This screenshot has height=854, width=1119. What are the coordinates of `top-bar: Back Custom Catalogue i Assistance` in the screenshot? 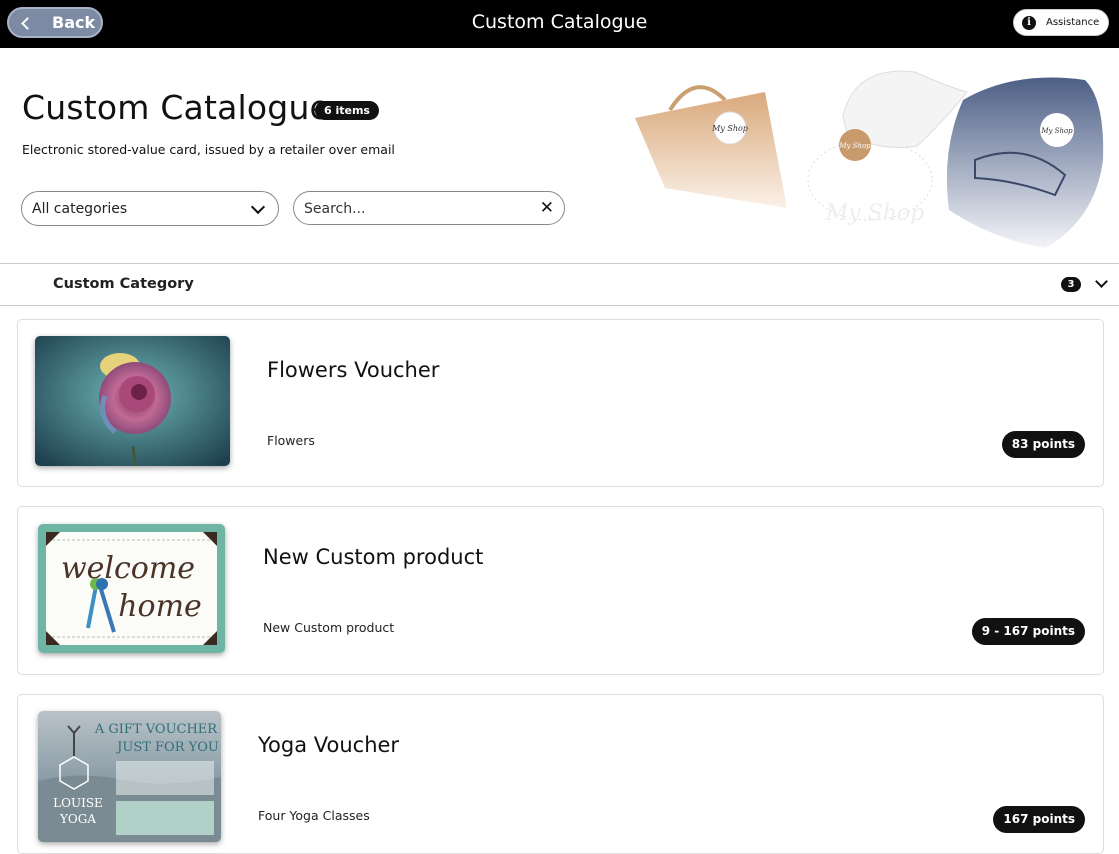 It's located at (559, 24).